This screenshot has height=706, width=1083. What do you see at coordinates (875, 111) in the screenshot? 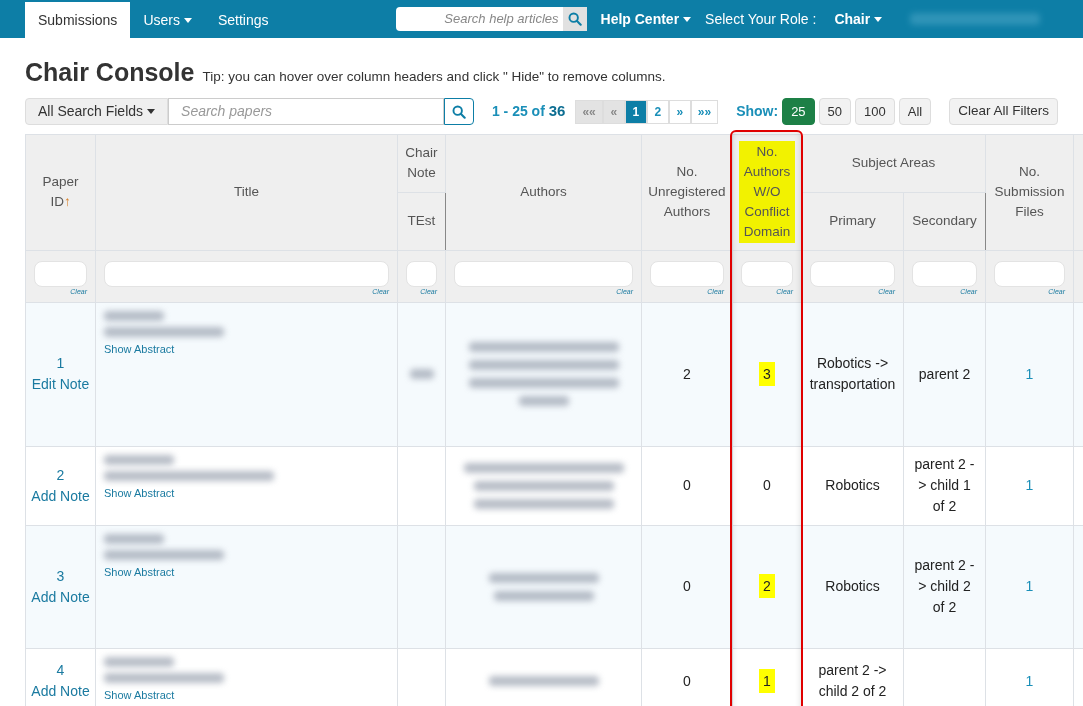
I see `page-size-button: 100` at bounding box center [875, 111].